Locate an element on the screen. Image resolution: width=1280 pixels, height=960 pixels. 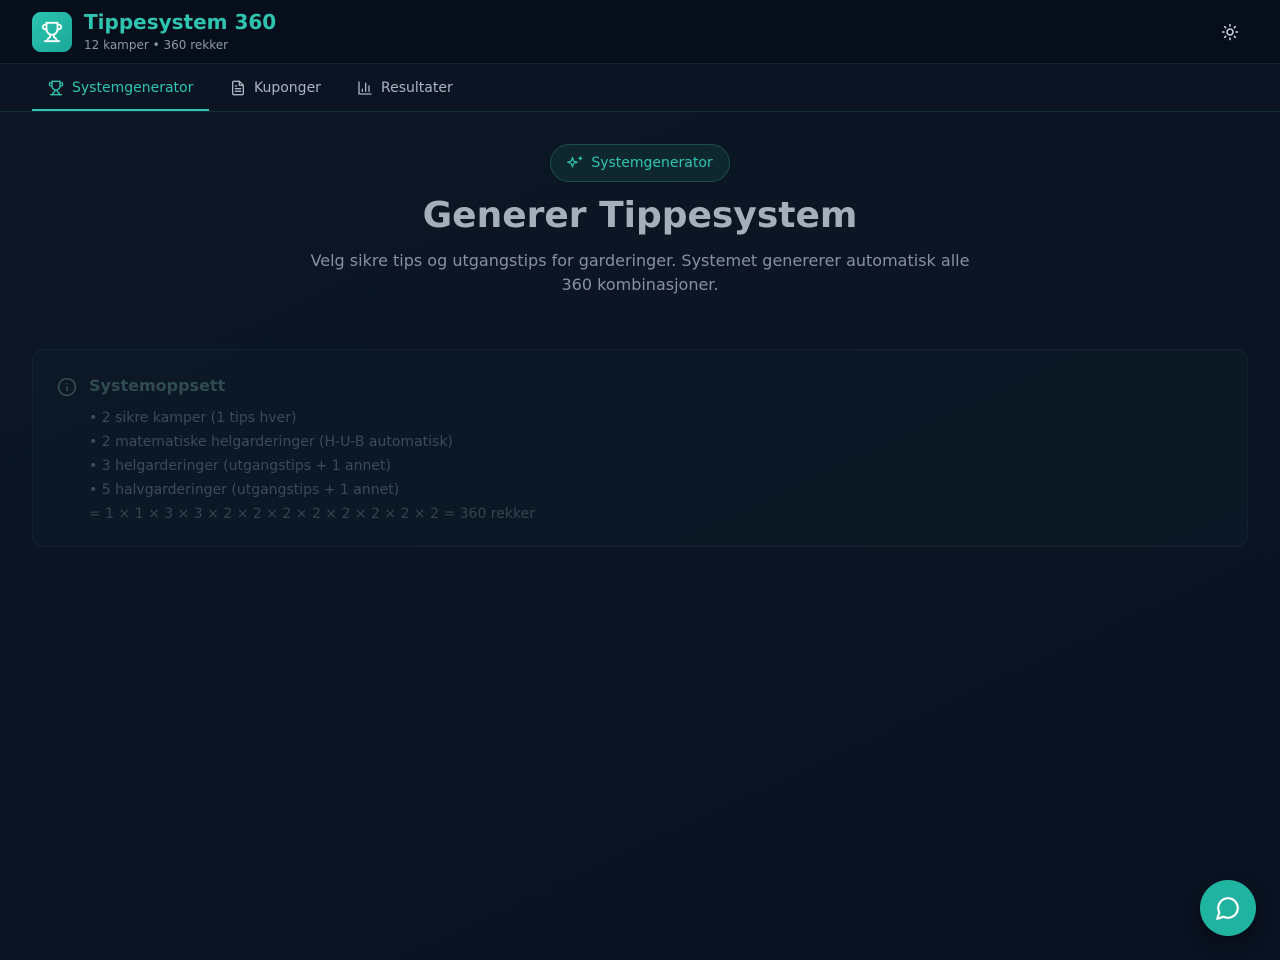
app-title: Tippesystem 360 is located at coordinates (180, 22).